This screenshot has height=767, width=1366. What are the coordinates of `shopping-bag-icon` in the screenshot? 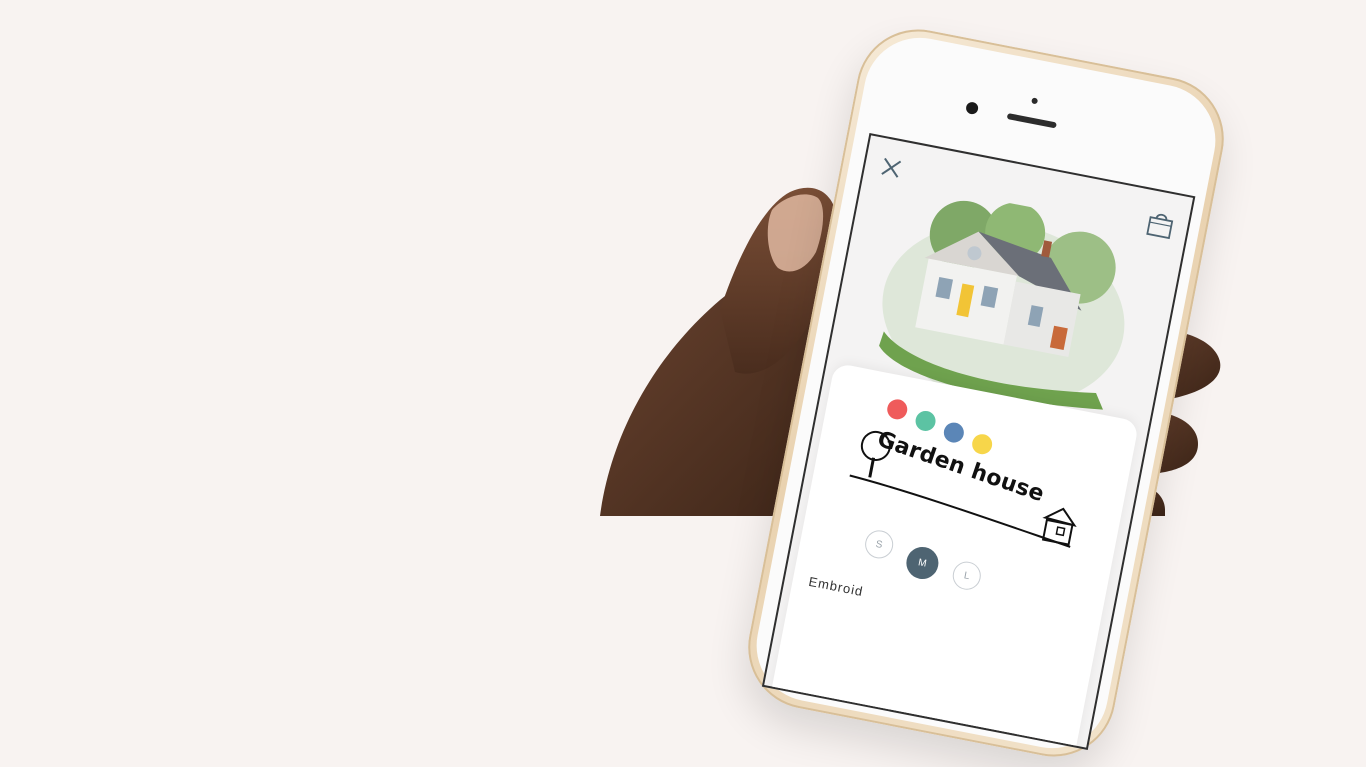 It's located at (1160, 224).